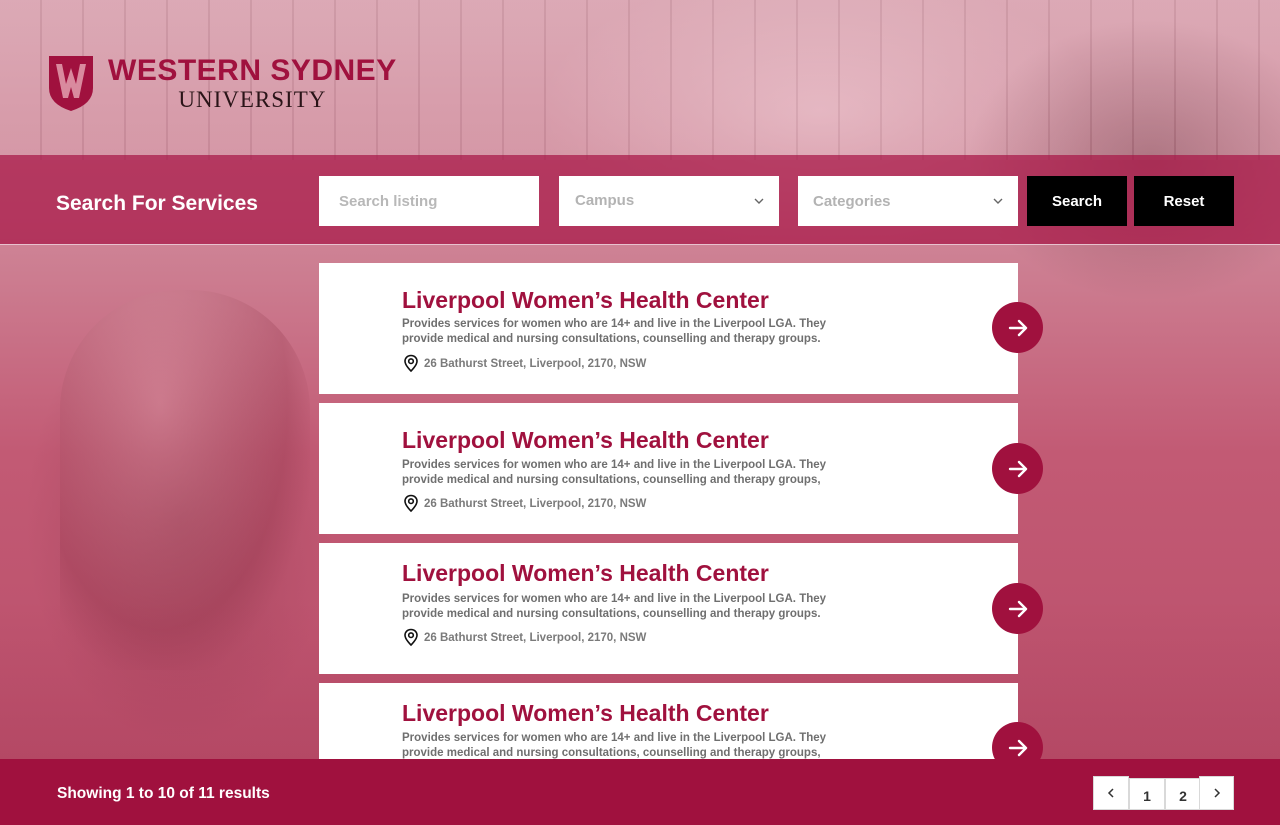  Describe the element at coordinates (252, 99) in the screenshot. I see `logo-name-line2: UNIVERSITY` at that location.